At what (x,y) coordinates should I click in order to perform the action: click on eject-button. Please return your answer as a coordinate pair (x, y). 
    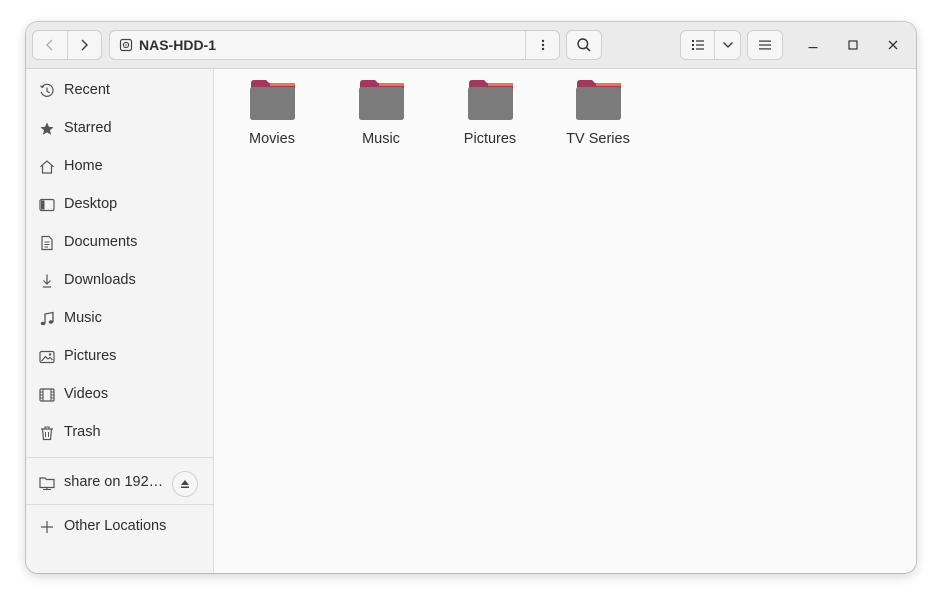
    Looking at the image, I should click on (185, 484).